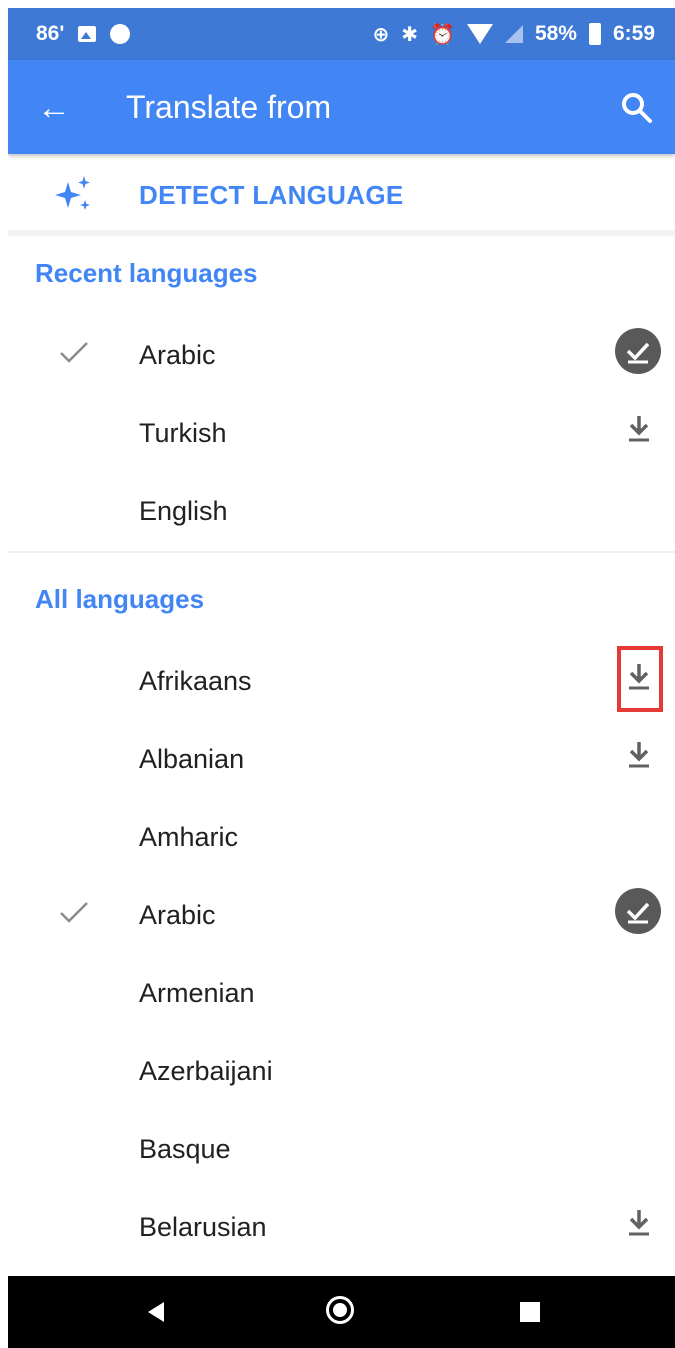  I want to click on back-arrow-icon: ←, so click(54, 108).